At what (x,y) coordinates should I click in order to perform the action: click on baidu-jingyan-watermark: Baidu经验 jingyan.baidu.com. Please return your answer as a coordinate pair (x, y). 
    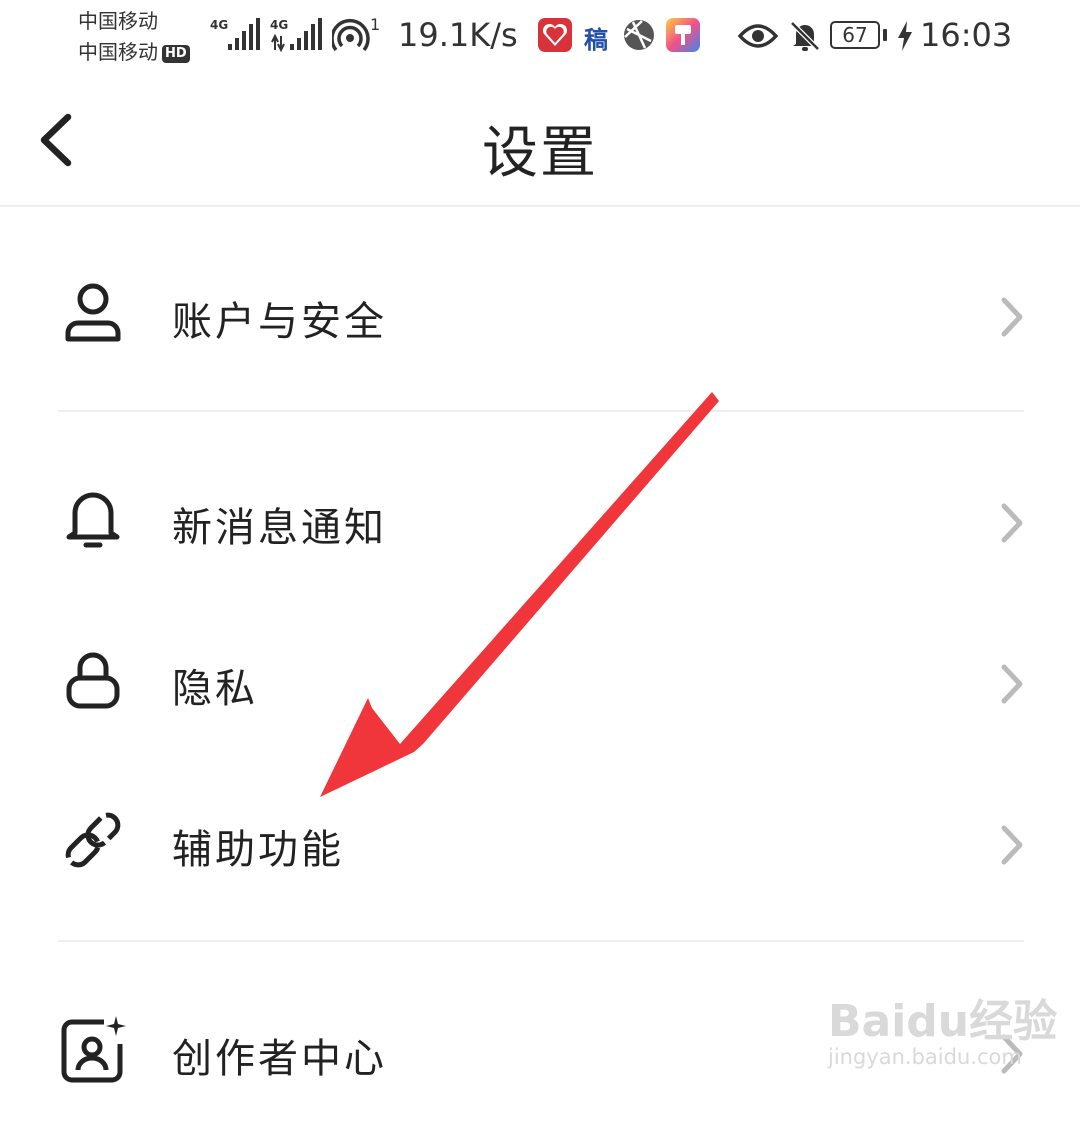
    Looking at the image, I should click on (942, 1027).